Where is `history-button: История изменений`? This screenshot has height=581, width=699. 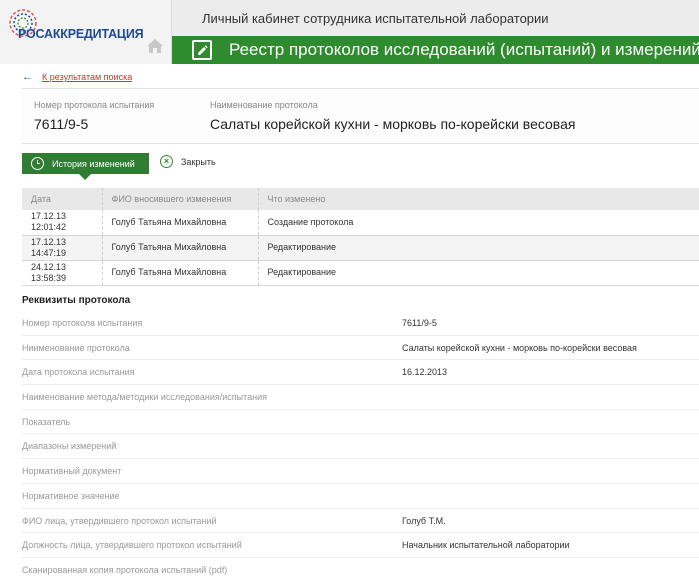 history-button: История изменений is located at coordinates (85, 163).